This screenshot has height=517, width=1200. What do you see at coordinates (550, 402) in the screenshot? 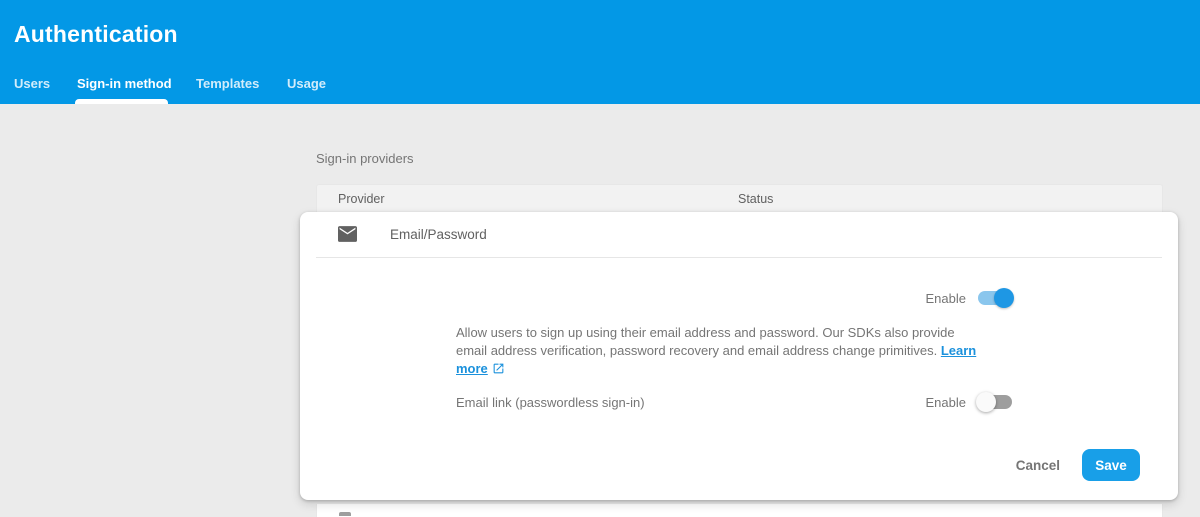
I see `email-link-label: Email link (passwordless sign-in)` at bounding box center [550, 402].